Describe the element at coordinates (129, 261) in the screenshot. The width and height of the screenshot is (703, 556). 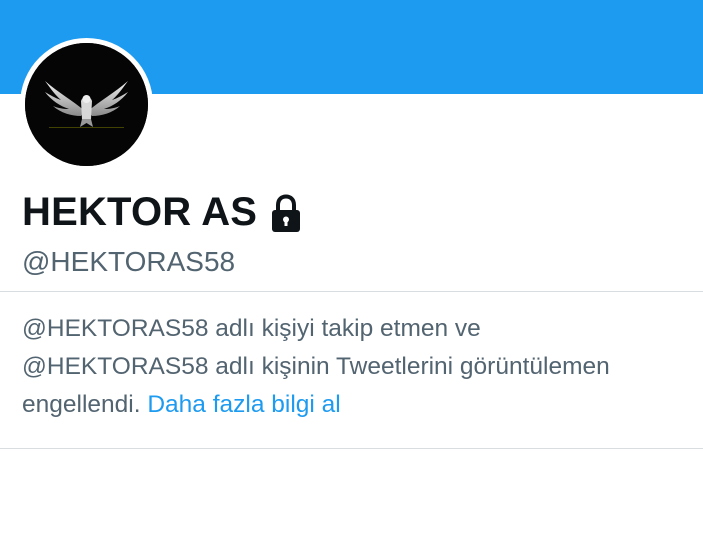
I see `profile-handle: @HEKTORAS58` at that location.